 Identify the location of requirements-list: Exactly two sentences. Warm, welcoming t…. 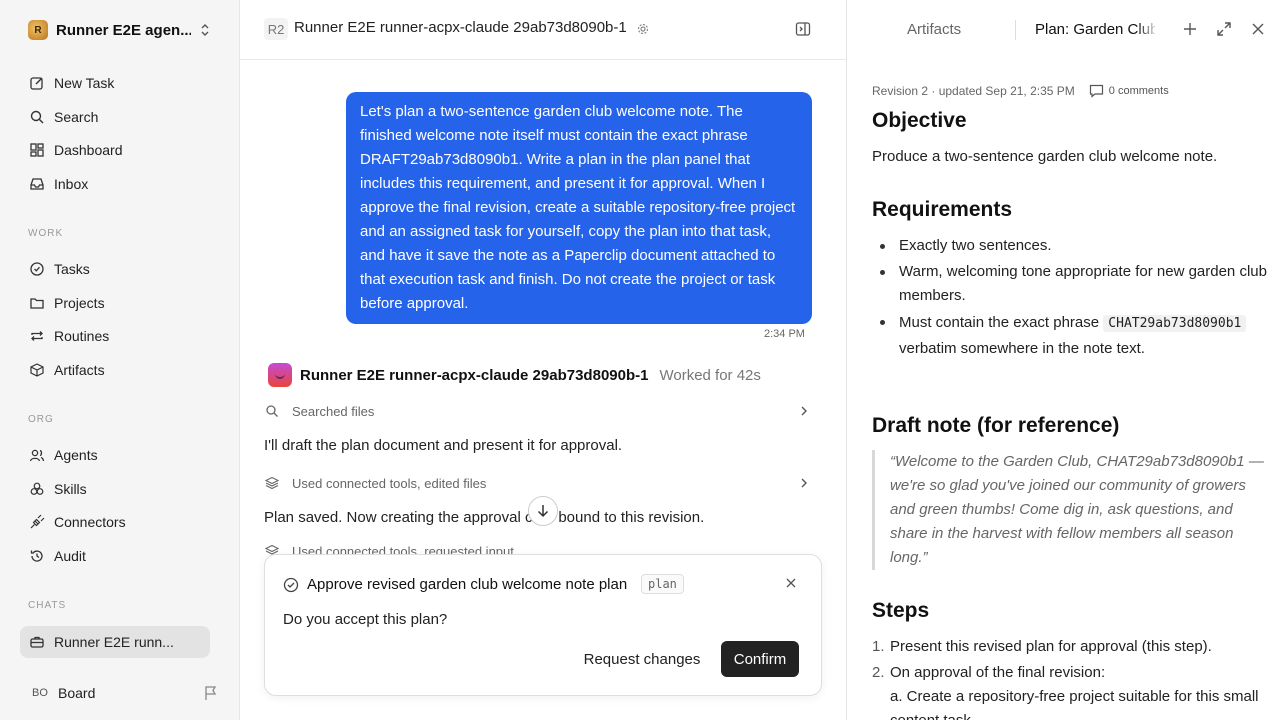
(1069, 298).